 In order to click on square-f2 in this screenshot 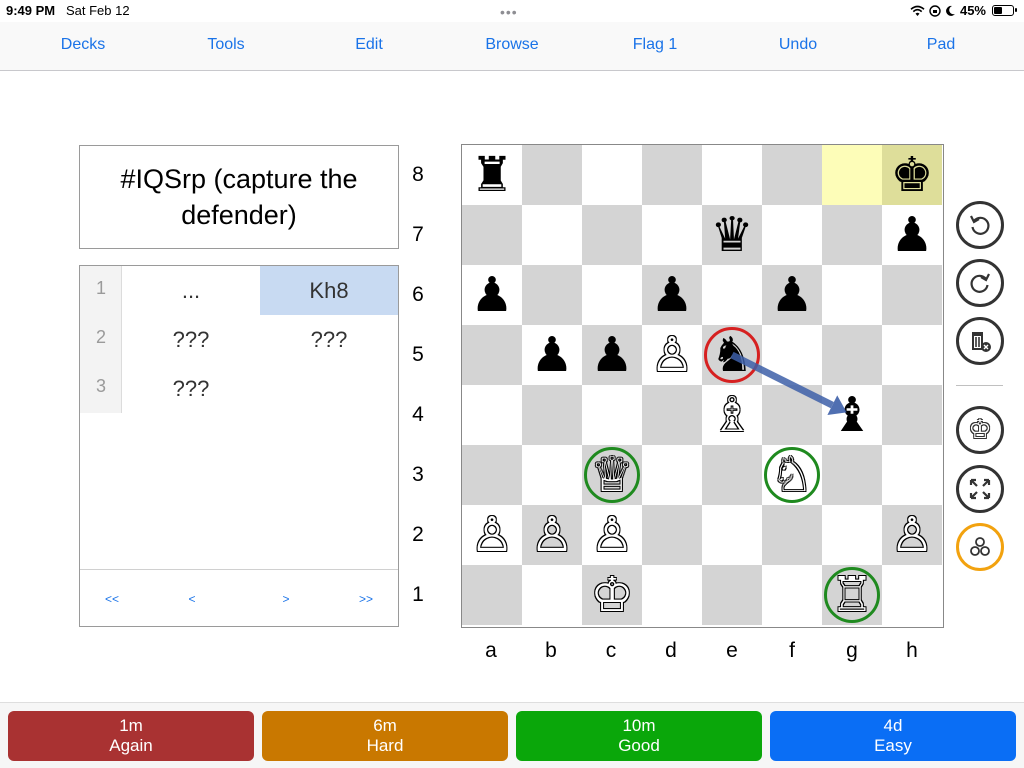, I will do `click(792, 535)`.